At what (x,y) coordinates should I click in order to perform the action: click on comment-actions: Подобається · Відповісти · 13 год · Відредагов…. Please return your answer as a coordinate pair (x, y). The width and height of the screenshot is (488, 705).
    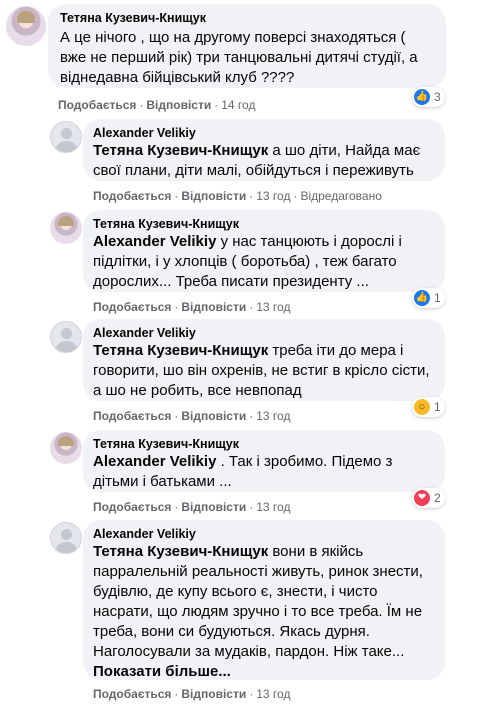
    Looking at the image, I should click on (237, 196).